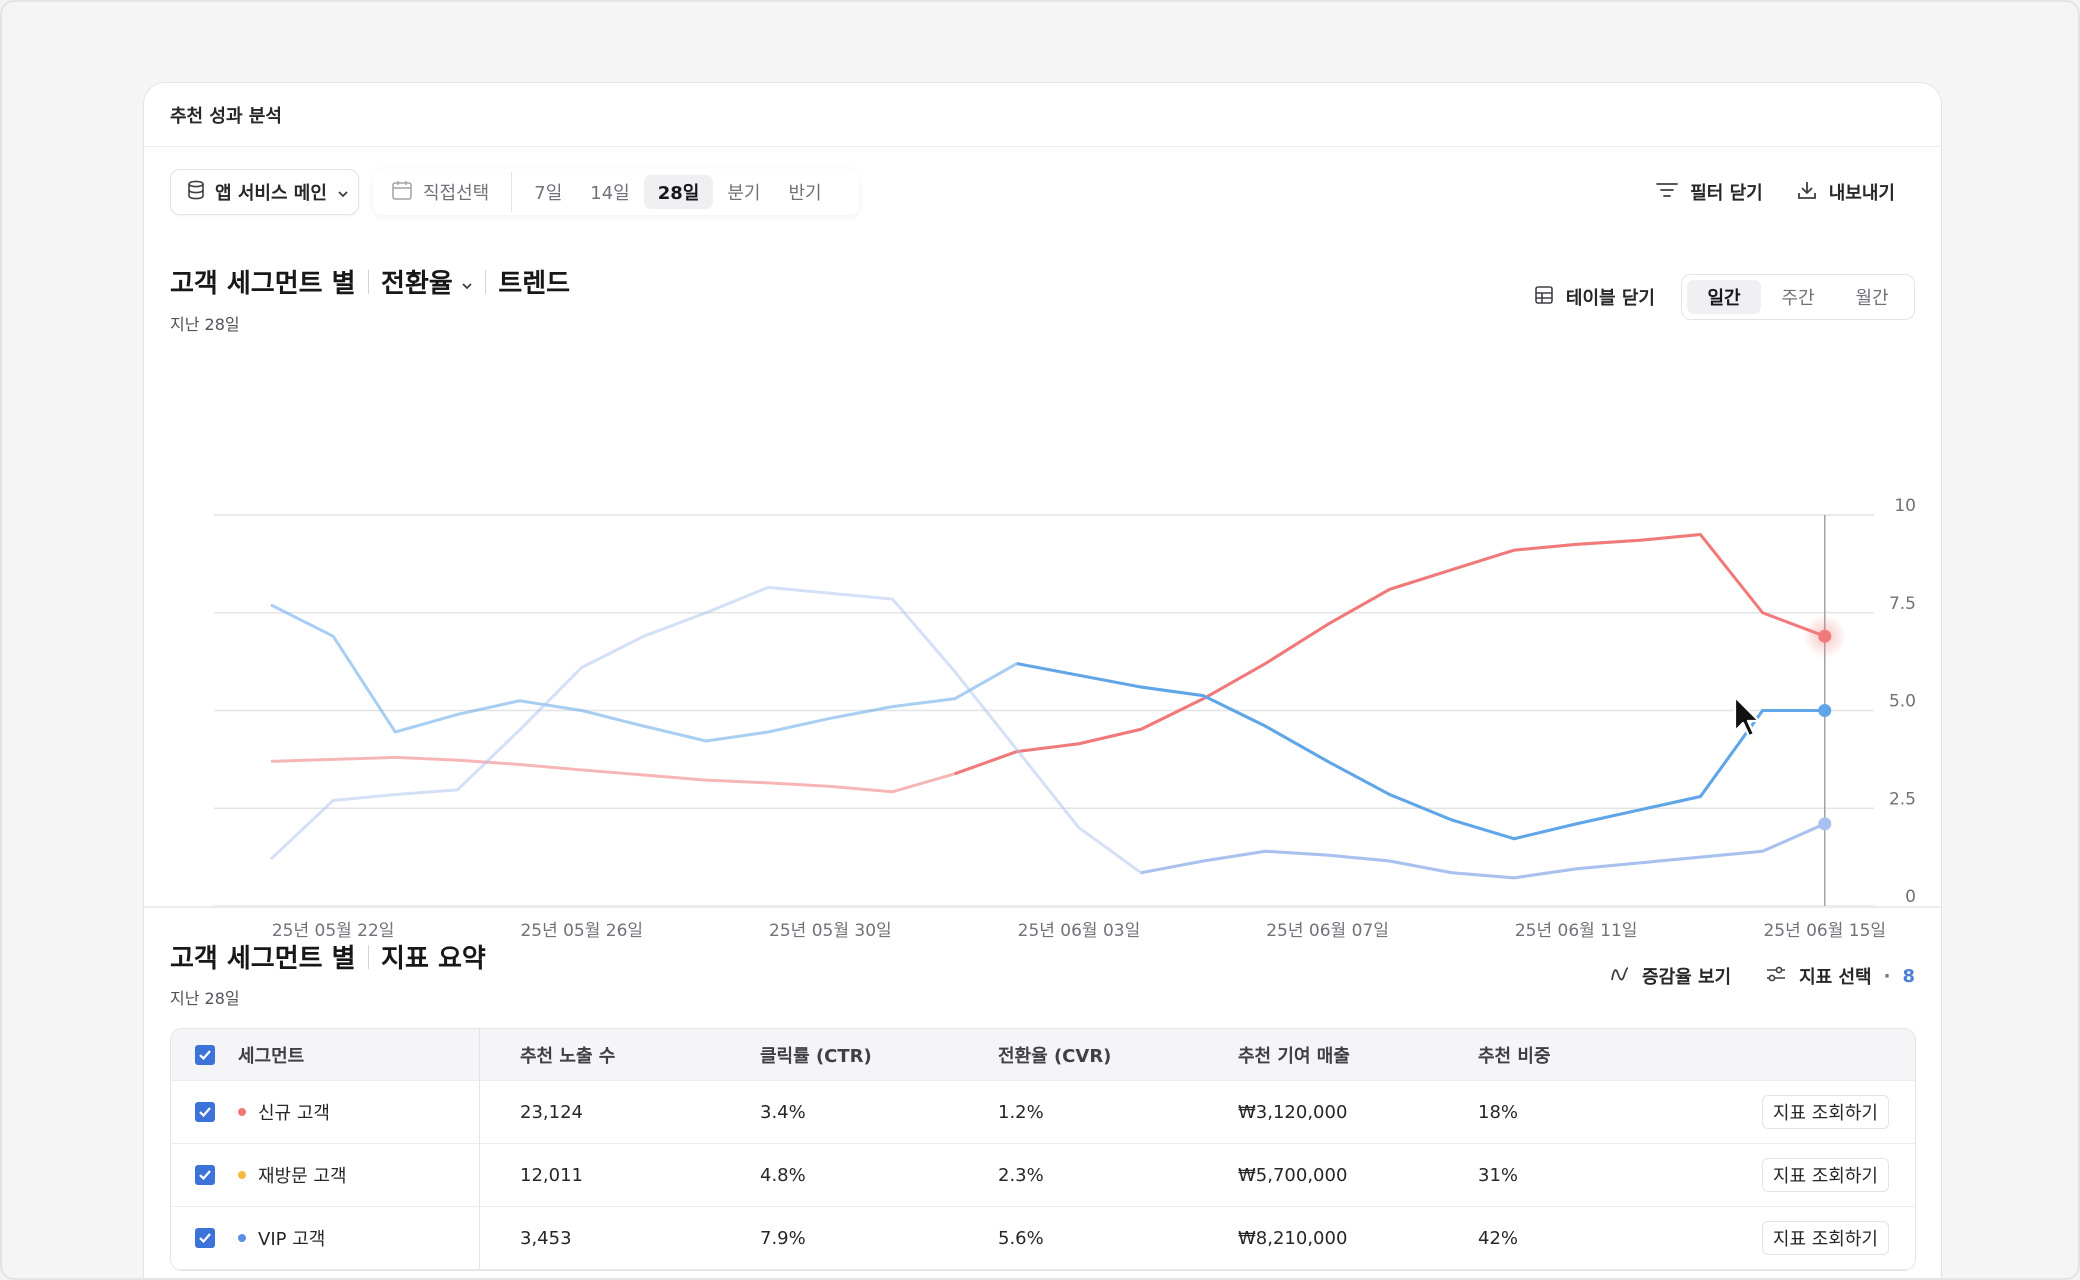 Image resolution: width=2080 pixels, height=1280 pixels. What do you see at coordinates (1667, 192) in the screenshot?
I see `filter-icon` at bounding box center [1667, 192].